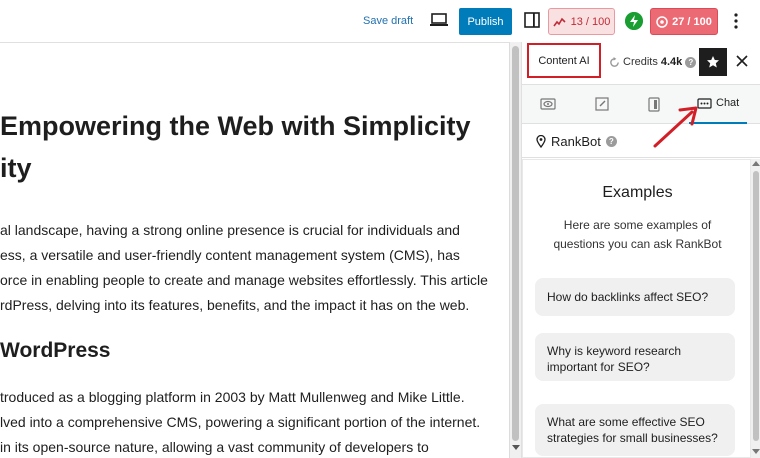 Image resolution: width=760 pixels, height=458 pixels. I want to click on pin-star-button, so click(713, 62).